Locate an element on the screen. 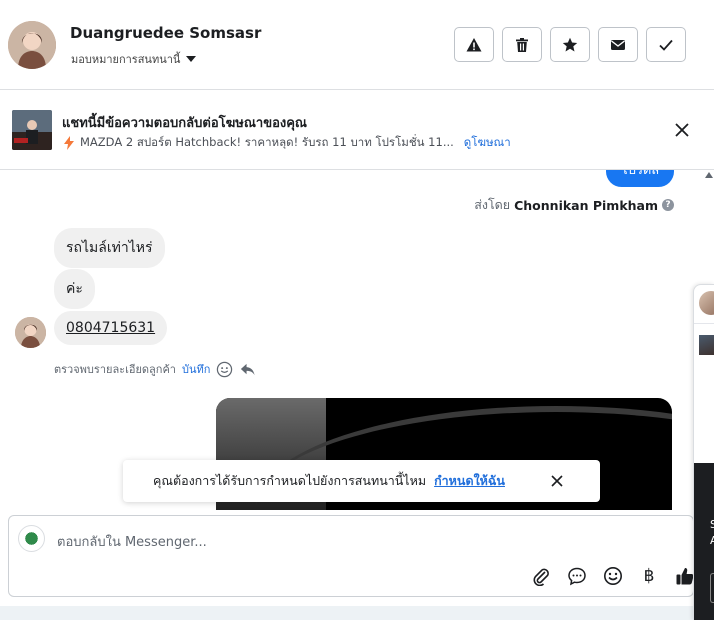 This screenshot has width=714, height=620. sent-message-bubble: โปรดส is located at coordinates (640, 178).